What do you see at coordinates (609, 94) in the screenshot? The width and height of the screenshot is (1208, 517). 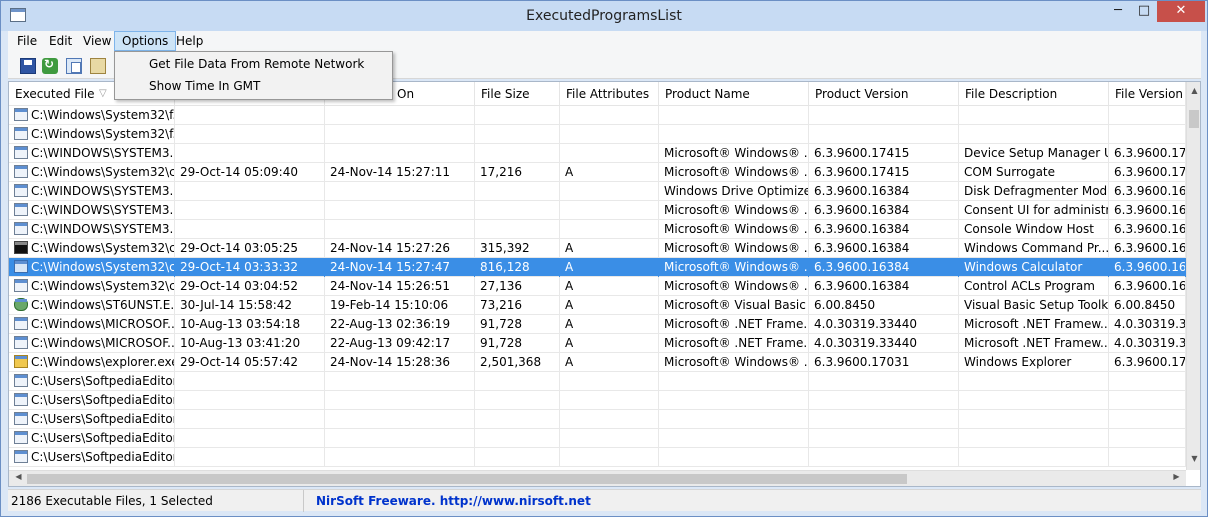 I see `column-file-attributes: File Attributes` at bounding box center [609, 94].